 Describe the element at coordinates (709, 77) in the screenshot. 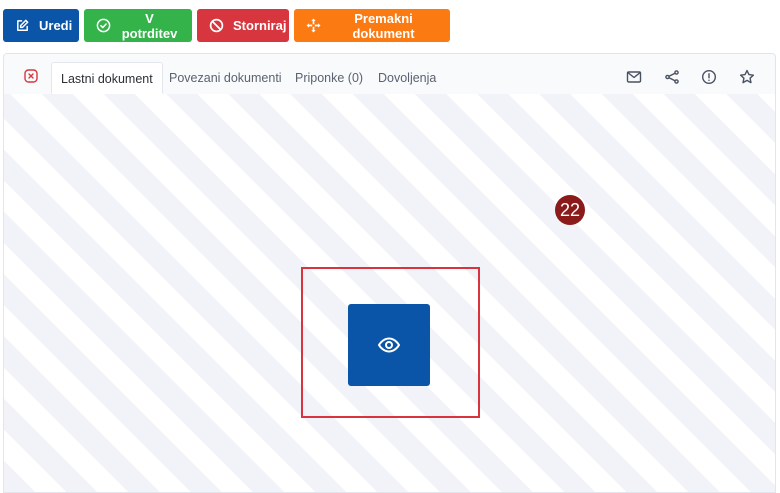

I see `info-icon` at that location.